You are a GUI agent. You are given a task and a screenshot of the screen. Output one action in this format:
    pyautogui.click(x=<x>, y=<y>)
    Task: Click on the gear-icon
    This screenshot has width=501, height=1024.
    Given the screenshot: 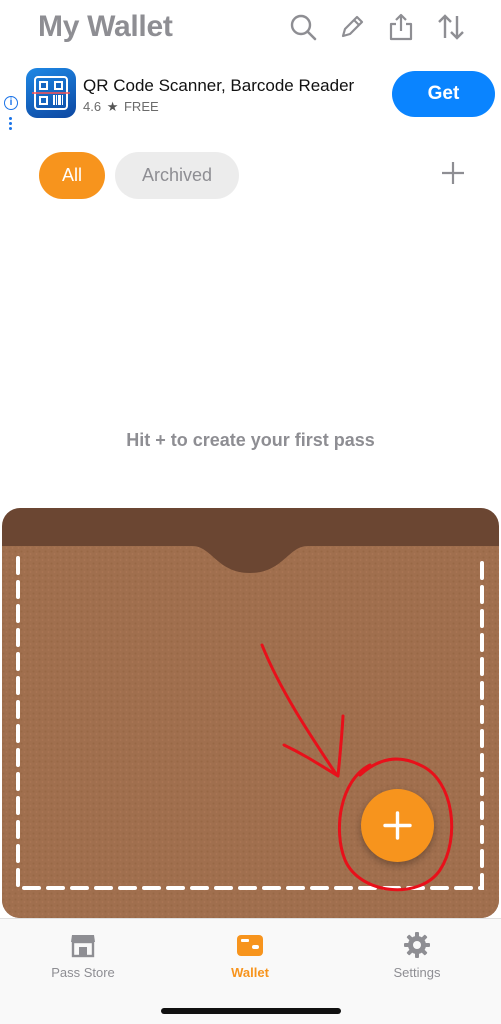 What is the action you would take?
    pyautogui.click(x=417, y=945)
    